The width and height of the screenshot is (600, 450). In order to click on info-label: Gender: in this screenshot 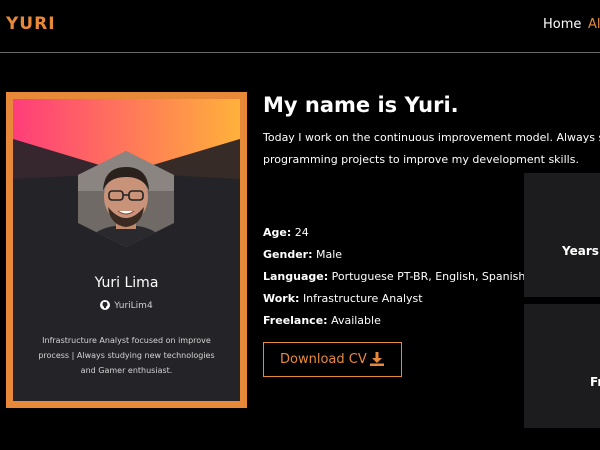, I will do `click(288, 254)`.